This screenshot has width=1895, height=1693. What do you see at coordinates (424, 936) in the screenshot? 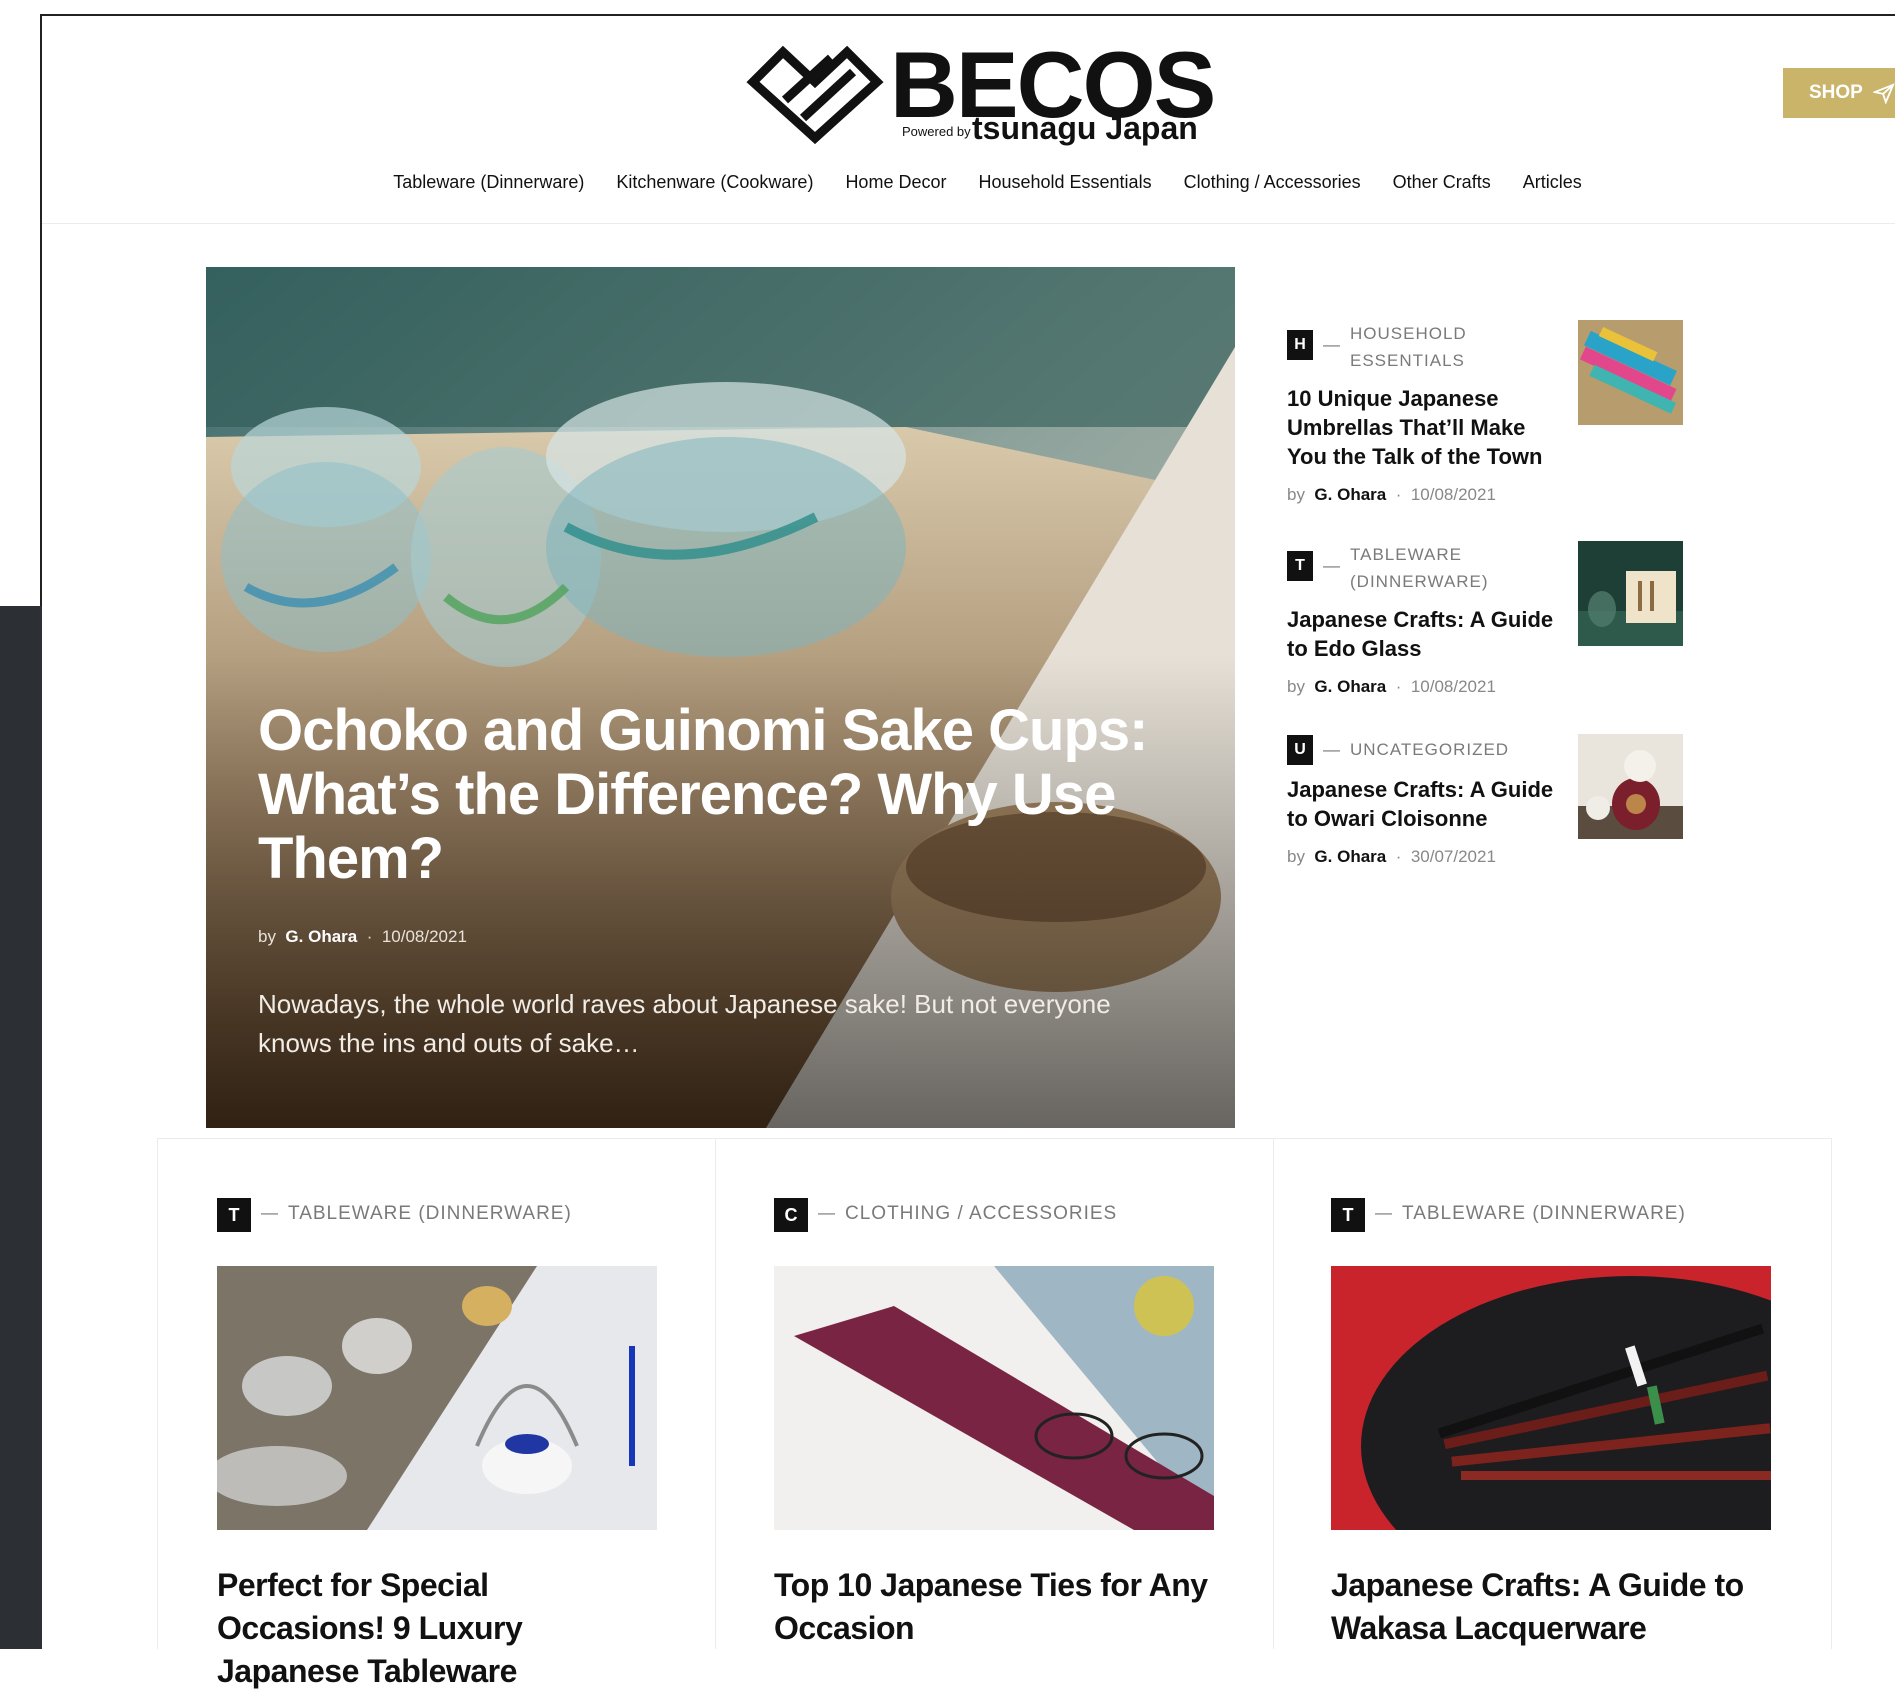
I see `hero-date: 10/08/2021` at bounding box center [424, 936].